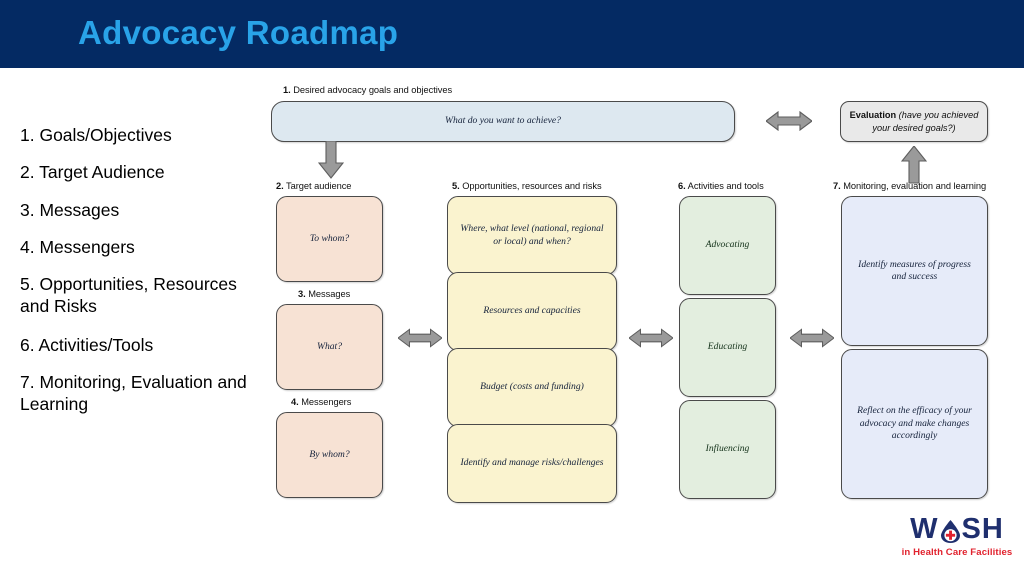 The width and height of the screenshot is (1024, 576). I want to click on box-opportunity-risks-label: Identify and manage risks/challenges, so click(532, 463).